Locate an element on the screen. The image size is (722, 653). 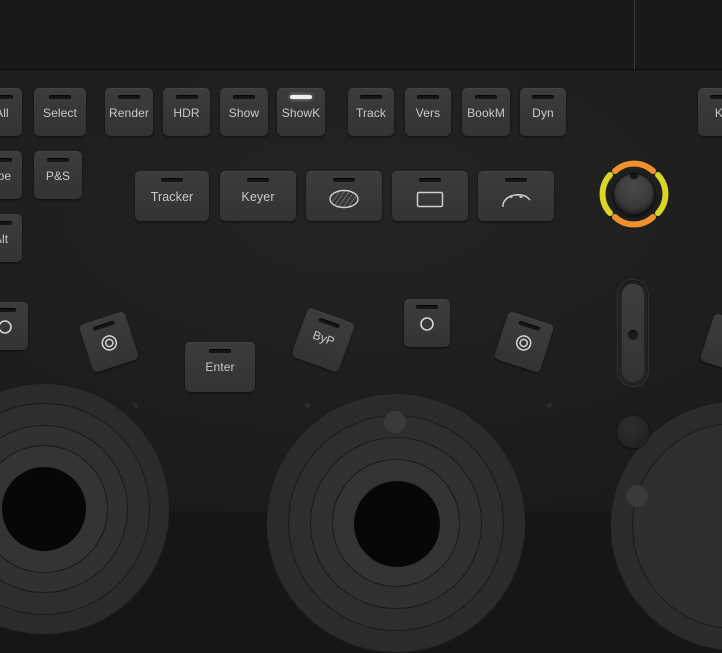
tool-button-rectangle-window is located at coordinates (430, 196).